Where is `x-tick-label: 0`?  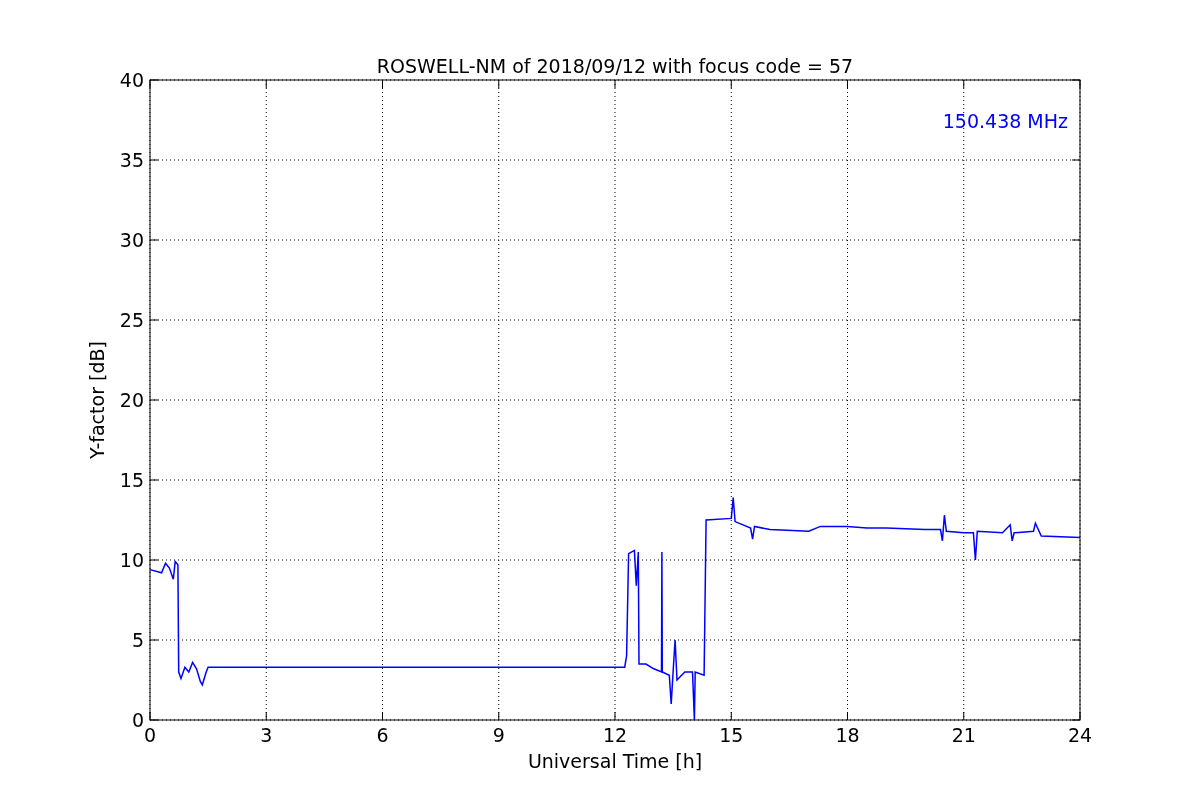 x-tick-label: 0 is located at coordinates (150, 735).